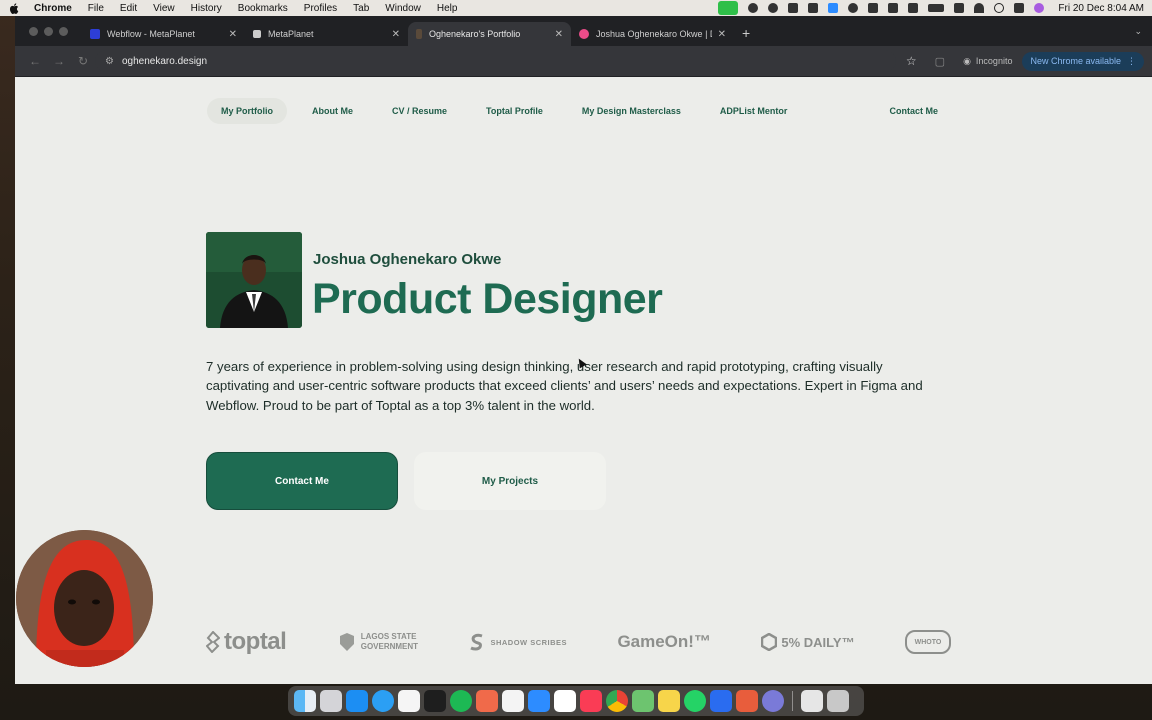 Image resolution: width=1152 pixels, height=720 pixels. I want to click on shadow-scribes-mark-icon, so click(476, 642).